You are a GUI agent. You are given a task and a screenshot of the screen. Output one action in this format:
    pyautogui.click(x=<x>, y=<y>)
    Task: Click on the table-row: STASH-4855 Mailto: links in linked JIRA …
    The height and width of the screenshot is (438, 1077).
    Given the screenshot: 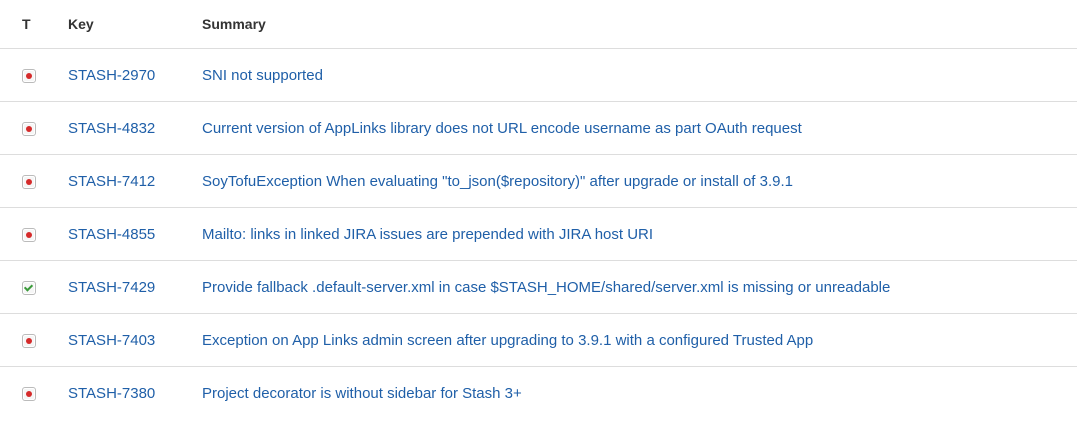 What is the action you would take?
    pyautogui.click(x=538, y=234)
    